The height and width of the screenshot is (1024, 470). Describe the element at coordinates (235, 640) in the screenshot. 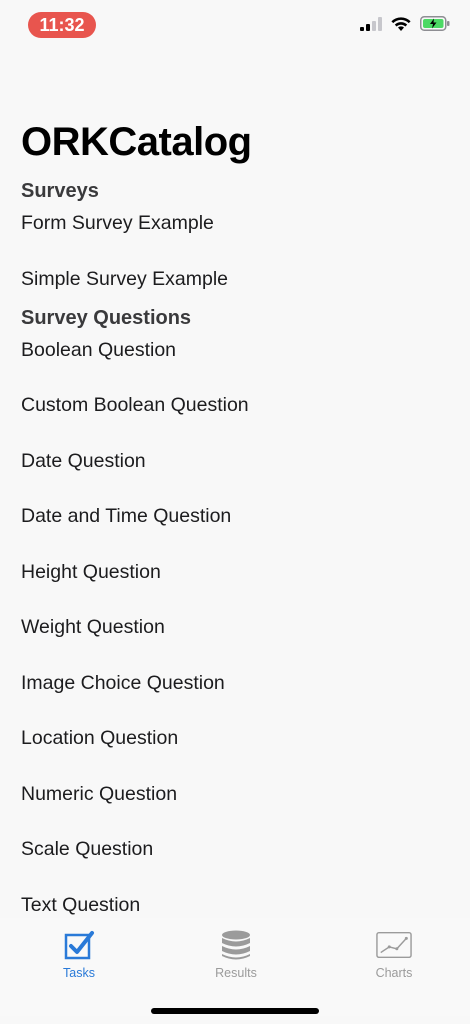

I see `list-item: Weight Question` at that location.